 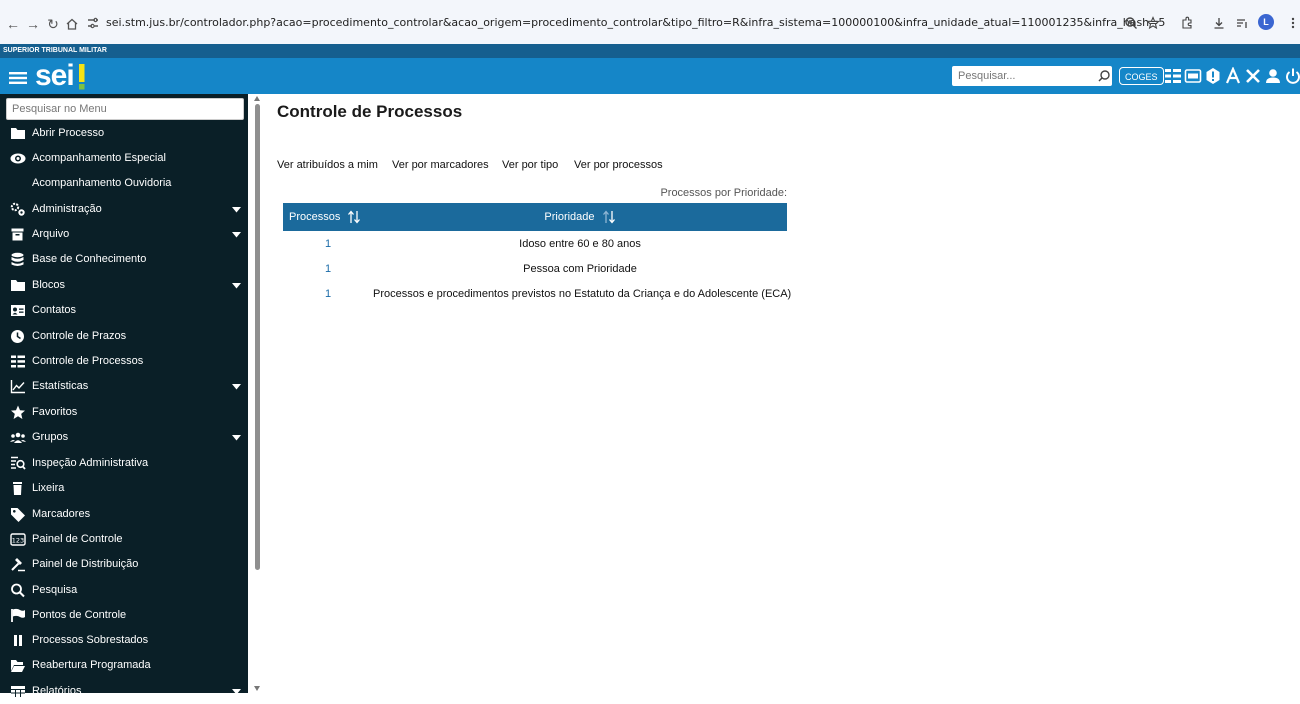 I want to click on link-ver-atribuidos: Ver atribuídos a mim, so click(x=327, y=165).